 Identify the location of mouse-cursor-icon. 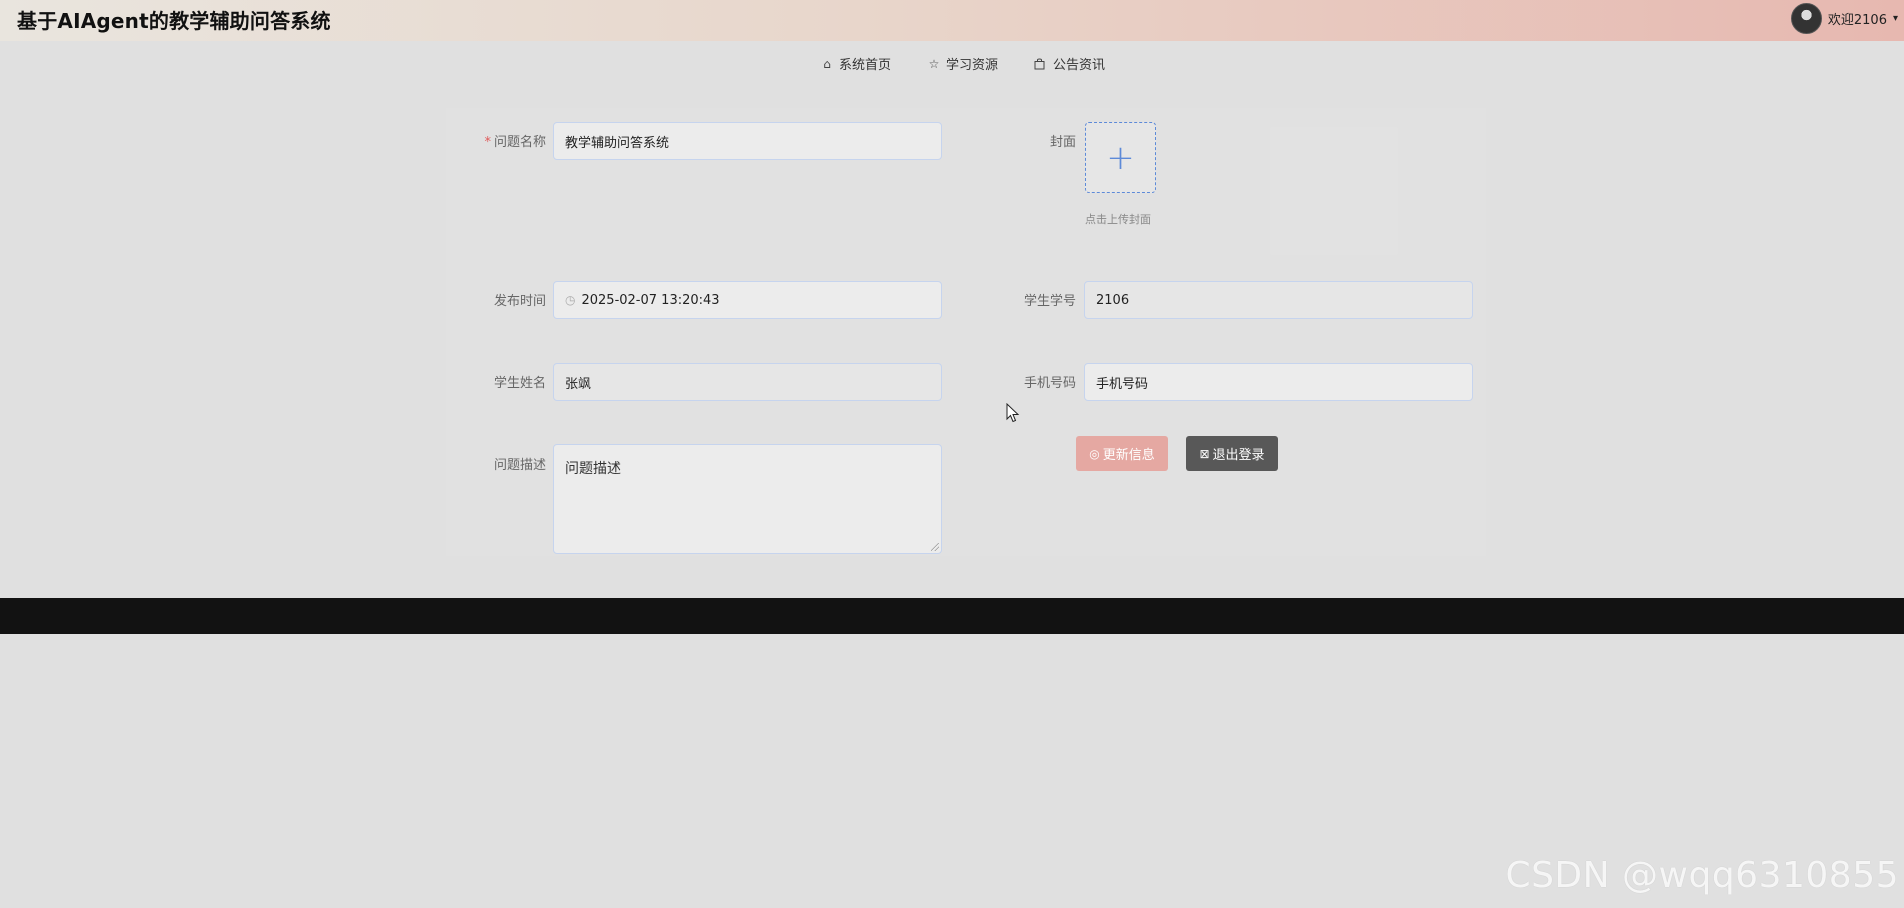
(1013, 413).